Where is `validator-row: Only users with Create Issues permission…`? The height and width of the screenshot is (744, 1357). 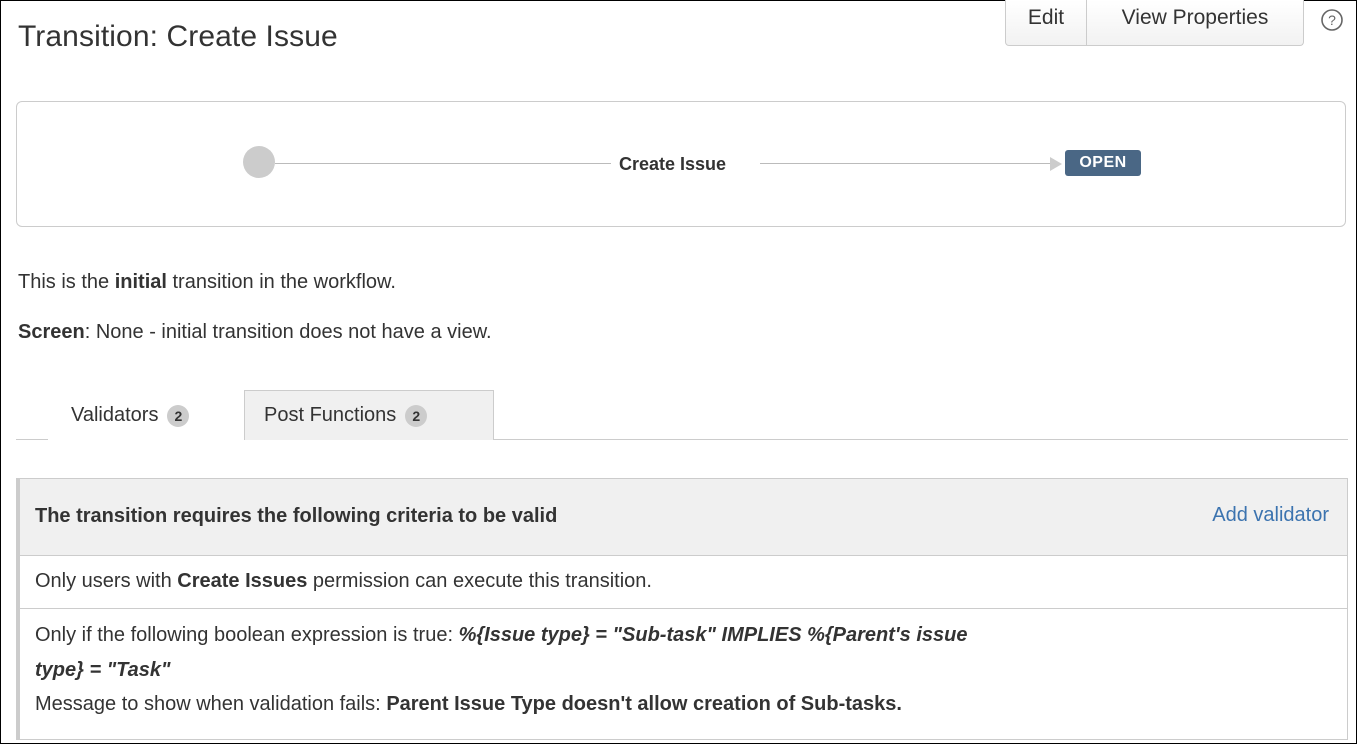
validator-row: Only users with Create Issues permission… is located at coordinates (683, 582).